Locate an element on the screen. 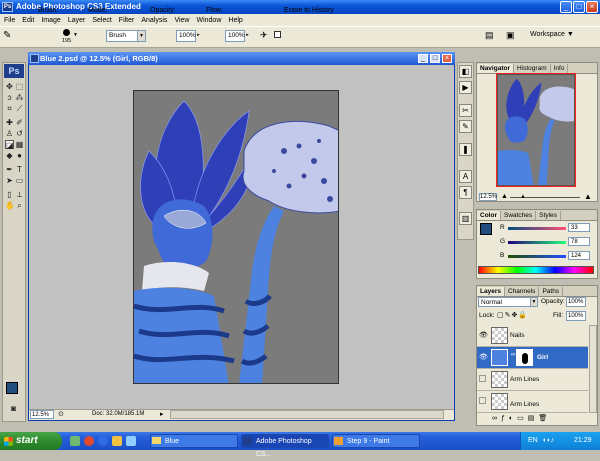 This screenshot has width=600, height=461. b-value: 124 is located at coordinates (579, 255).